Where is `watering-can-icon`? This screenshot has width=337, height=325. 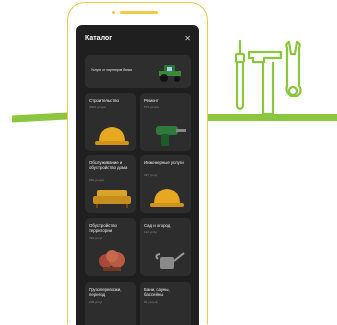 watering-can-icon is located at coordinates (170, 260).